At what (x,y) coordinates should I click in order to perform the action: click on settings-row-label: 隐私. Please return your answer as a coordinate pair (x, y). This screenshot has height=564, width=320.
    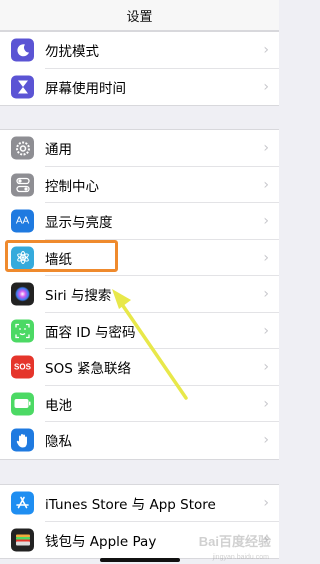
    Looking at the image, I should click on (58, 442).